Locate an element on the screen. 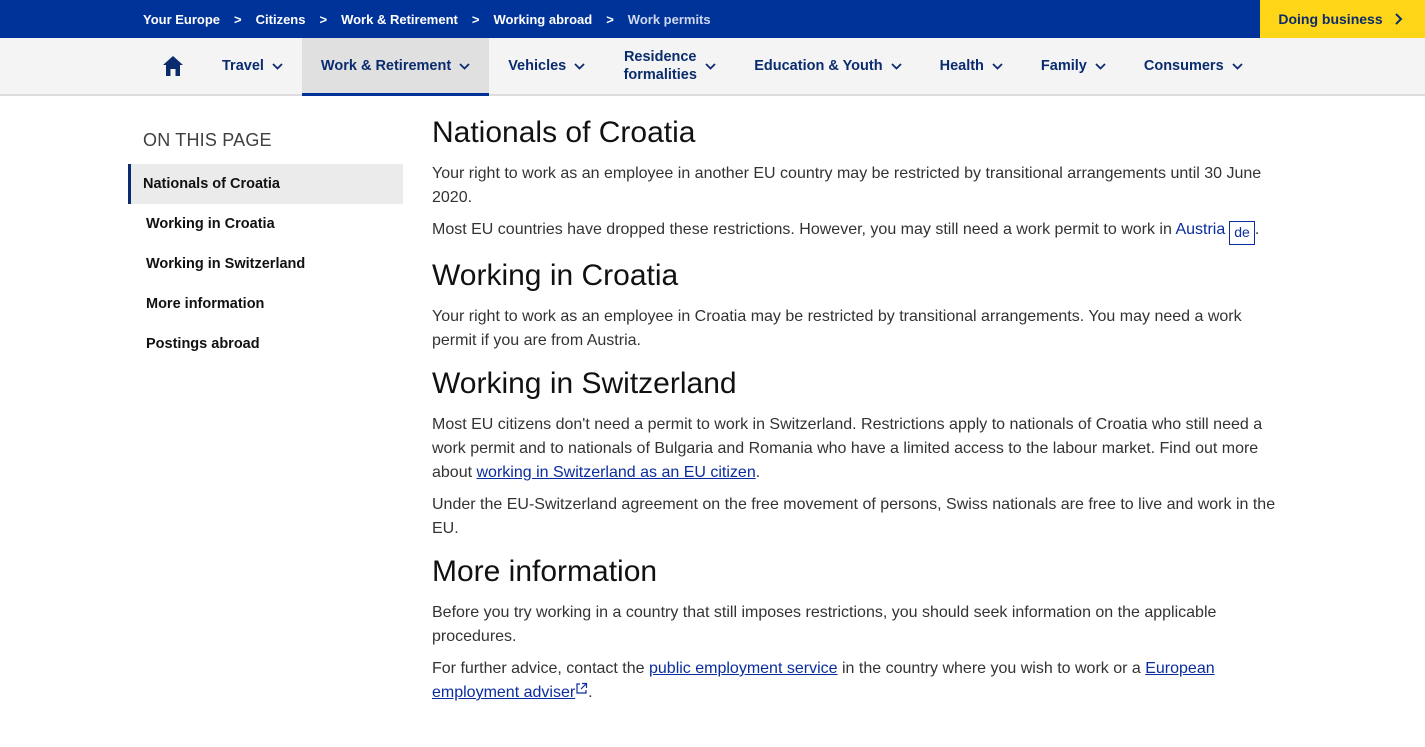  home-icon is located at coordinates (173, 66).